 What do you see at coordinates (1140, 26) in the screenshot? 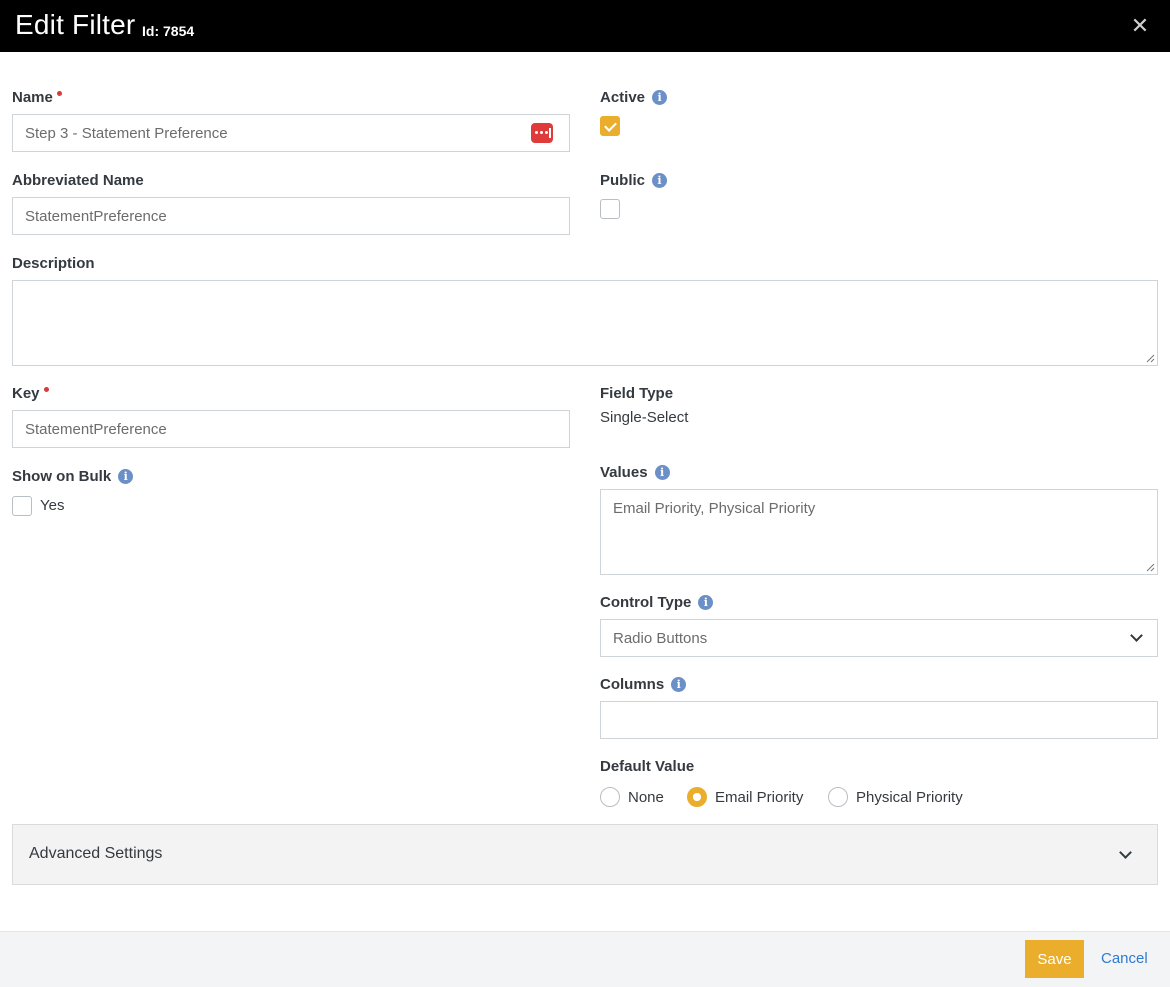
I see `close-icon: ✕` at bounding box center [1140, 26].